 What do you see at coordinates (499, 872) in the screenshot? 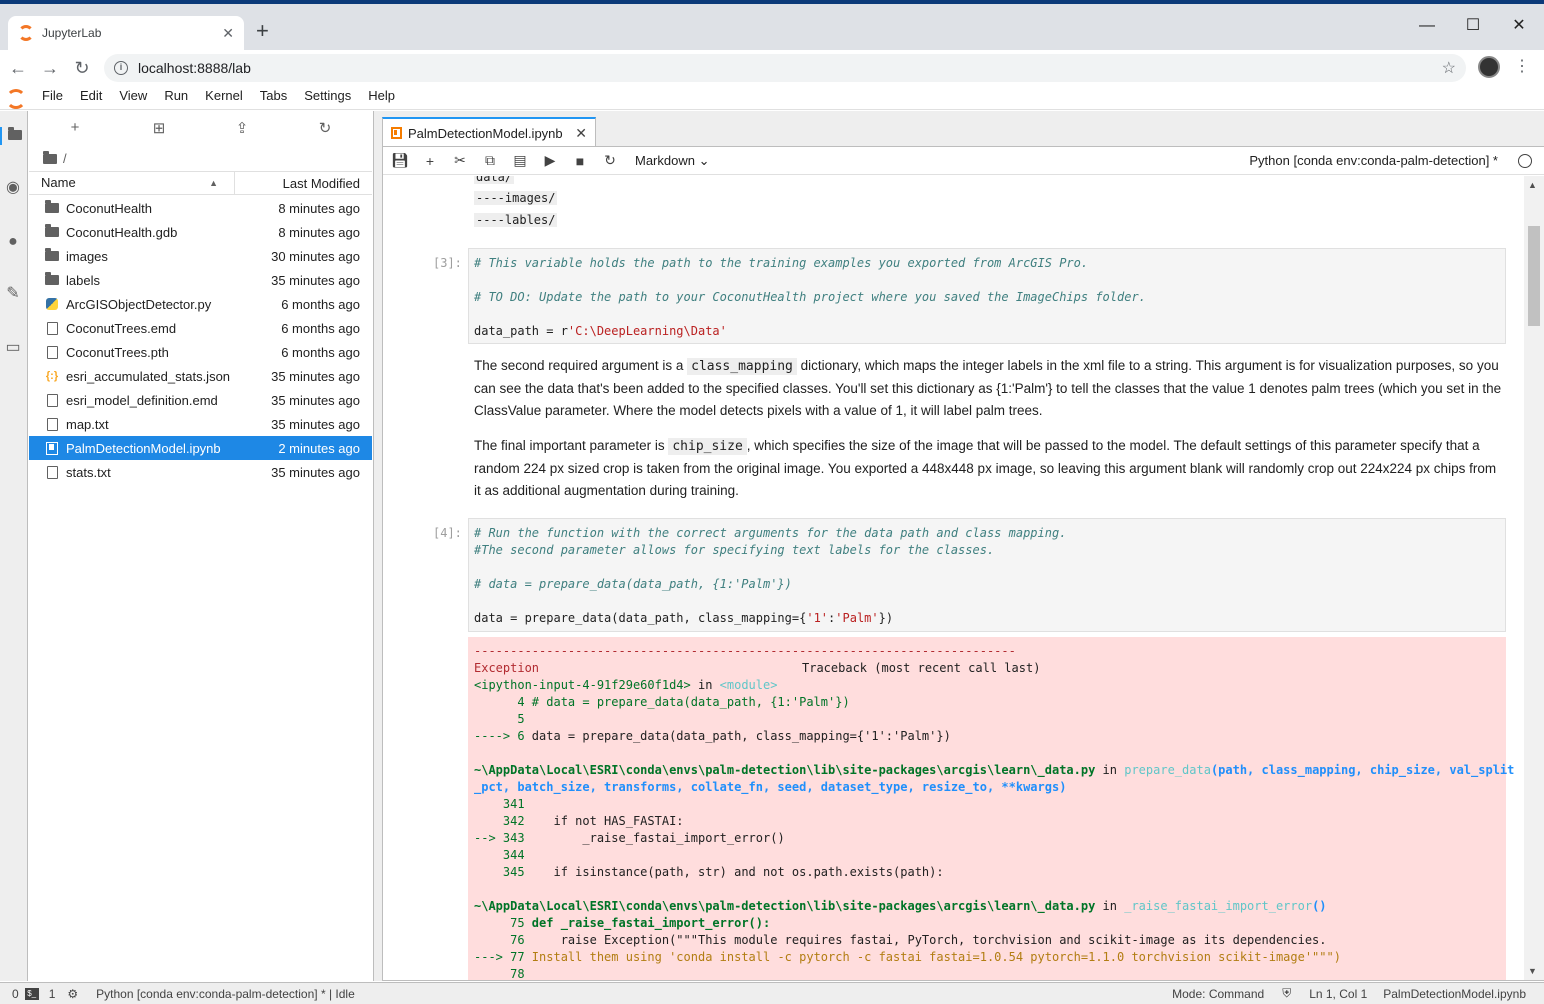
I see `line-number: 345` at bounding box center [499, 872].